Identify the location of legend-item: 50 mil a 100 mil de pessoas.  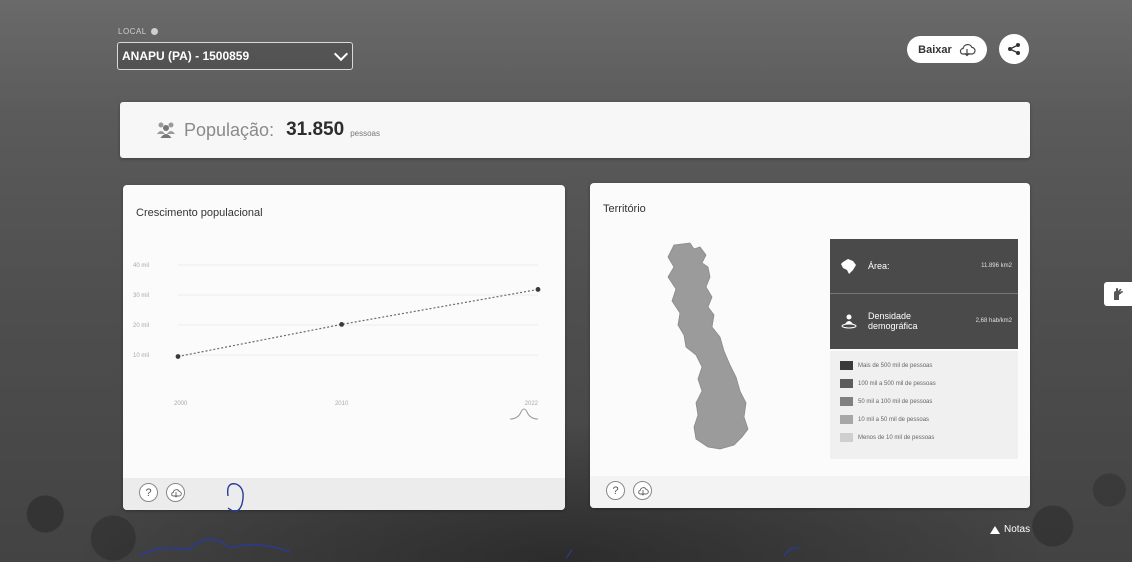
(886, 401).